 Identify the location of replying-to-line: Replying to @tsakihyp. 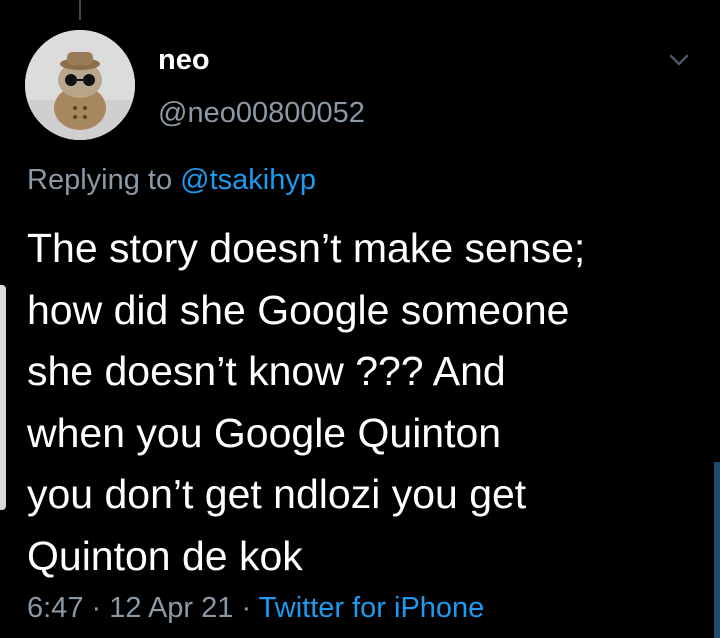
(171, 180).